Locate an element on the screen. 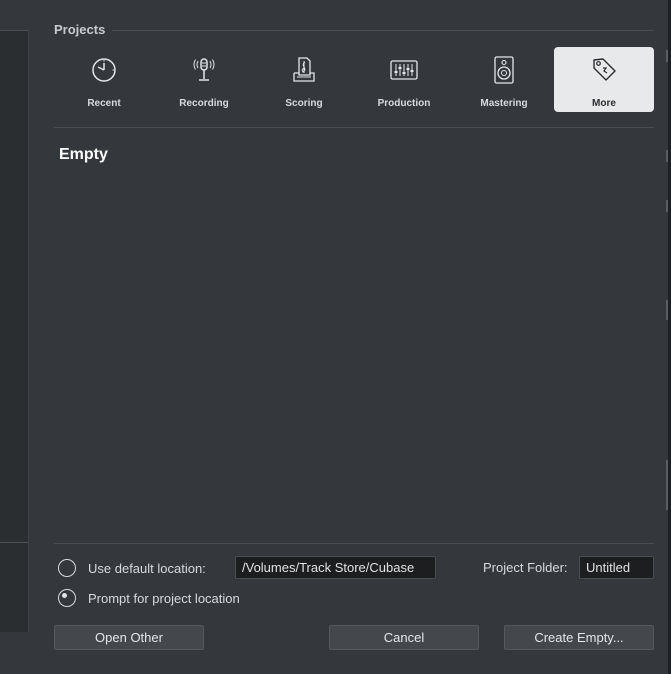  tab-recent: Recent is located at coordinates (104, 79).